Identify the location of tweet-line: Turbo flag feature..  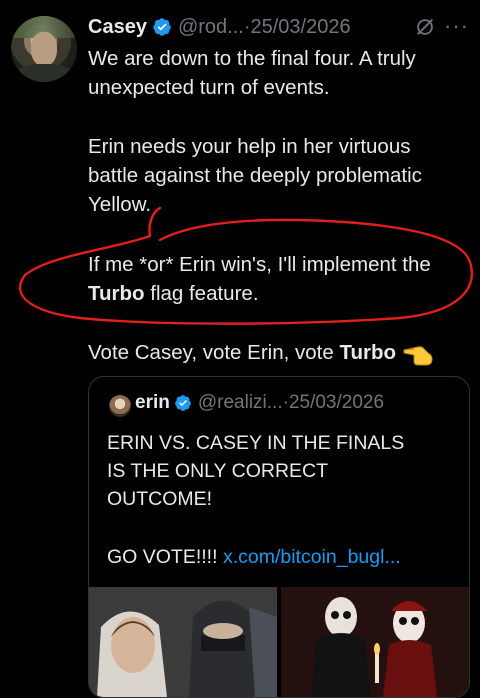
(280, 293).